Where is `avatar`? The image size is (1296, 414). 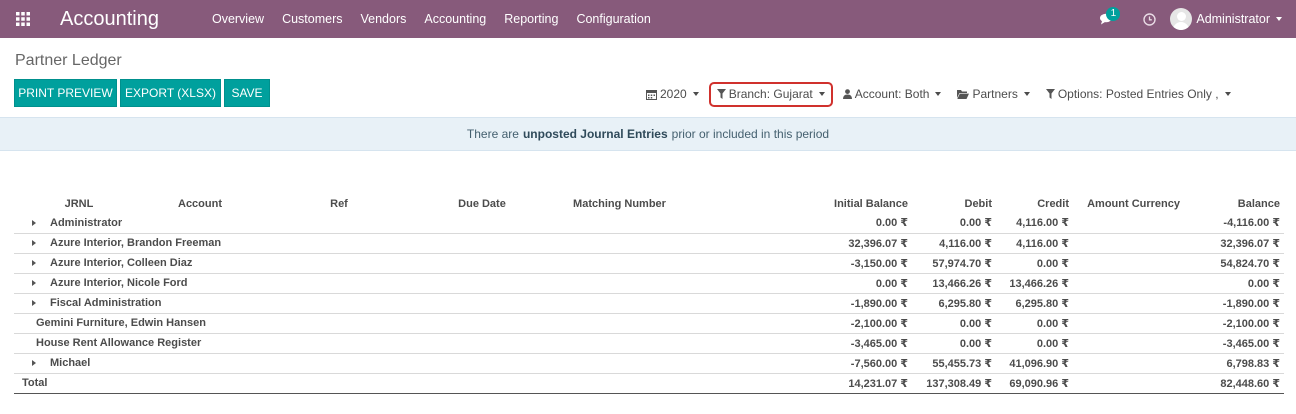 avatar is located at coordinates (1181, 19).